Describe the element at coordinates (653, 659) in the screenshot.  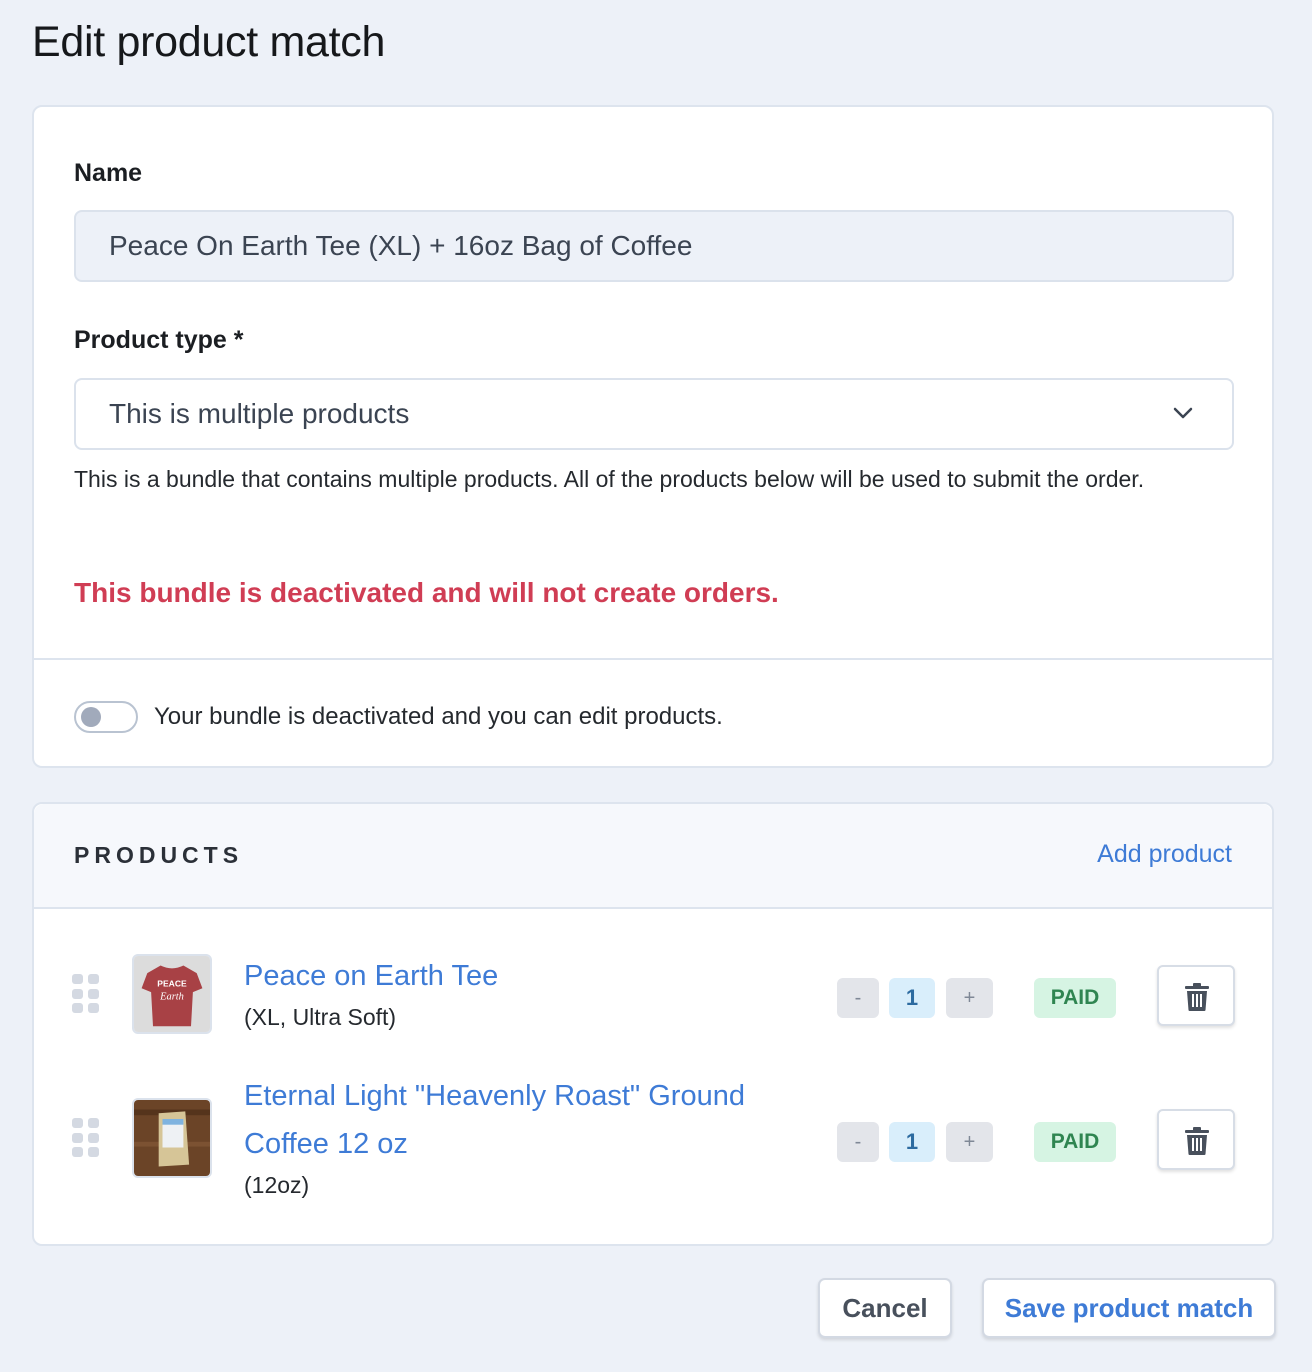
I see `divider` at that location.